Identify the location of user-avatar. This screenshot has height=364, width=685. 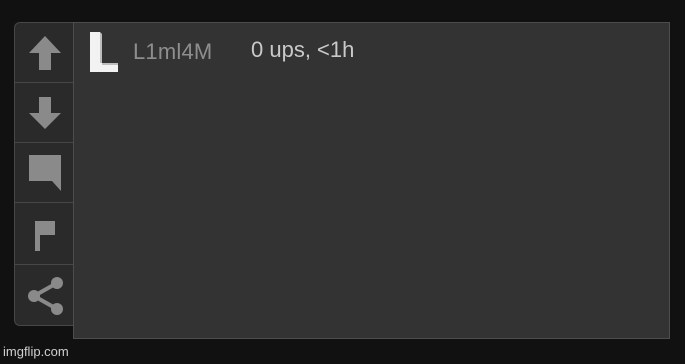
(104, 51).